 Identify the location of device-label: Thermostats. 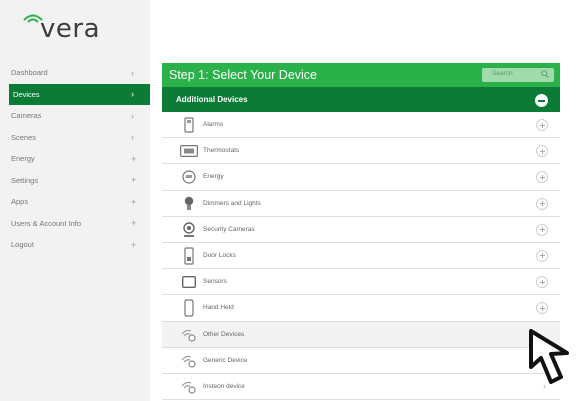
(221, 151).